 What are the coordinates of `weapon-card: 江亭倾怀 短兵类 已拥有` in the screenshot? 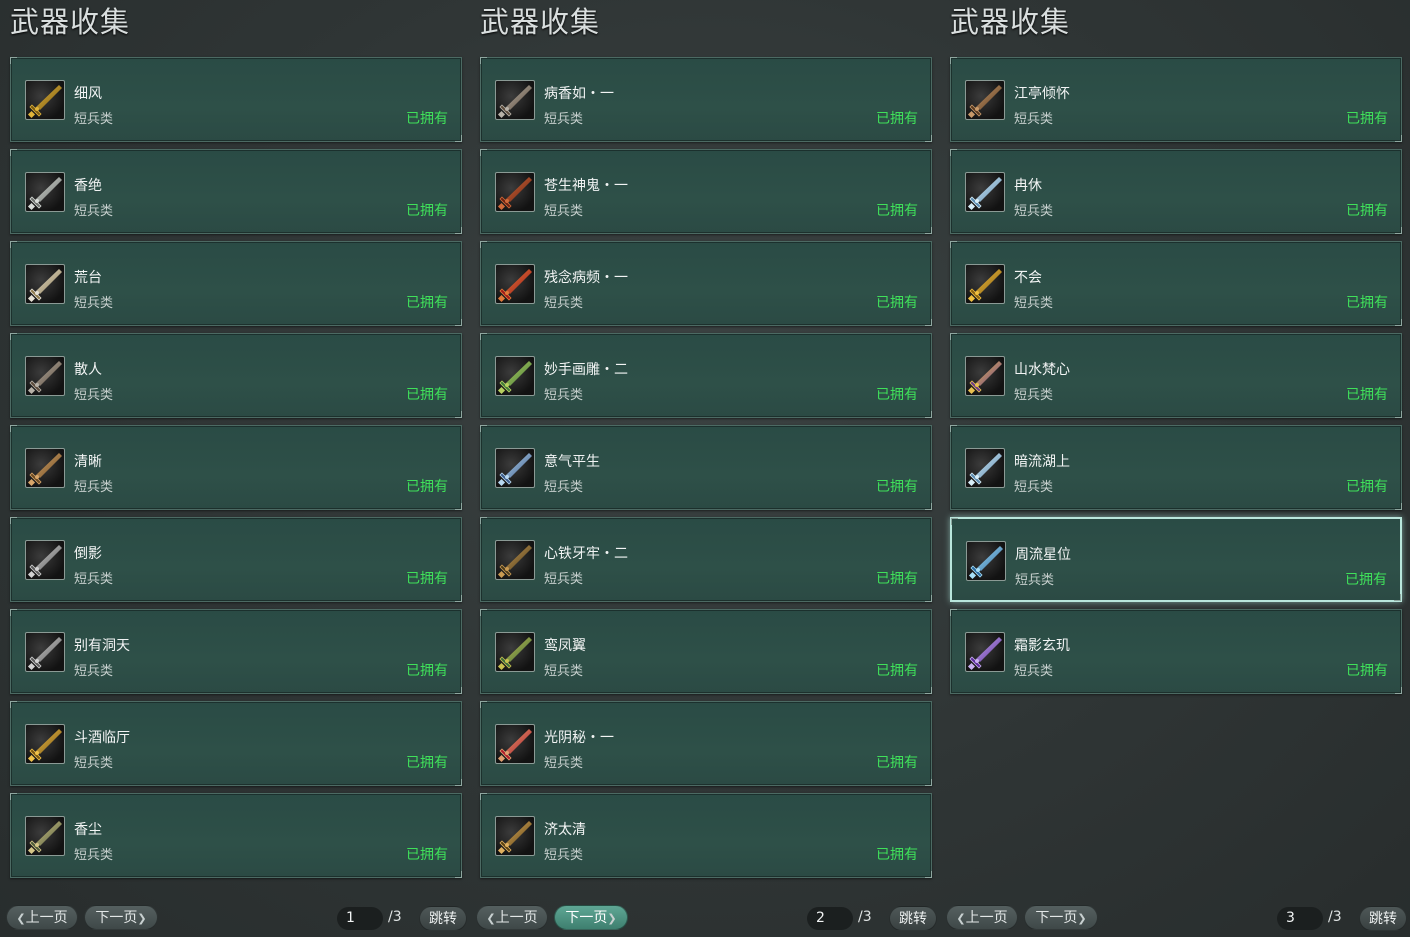 It's located at (1176, 99).